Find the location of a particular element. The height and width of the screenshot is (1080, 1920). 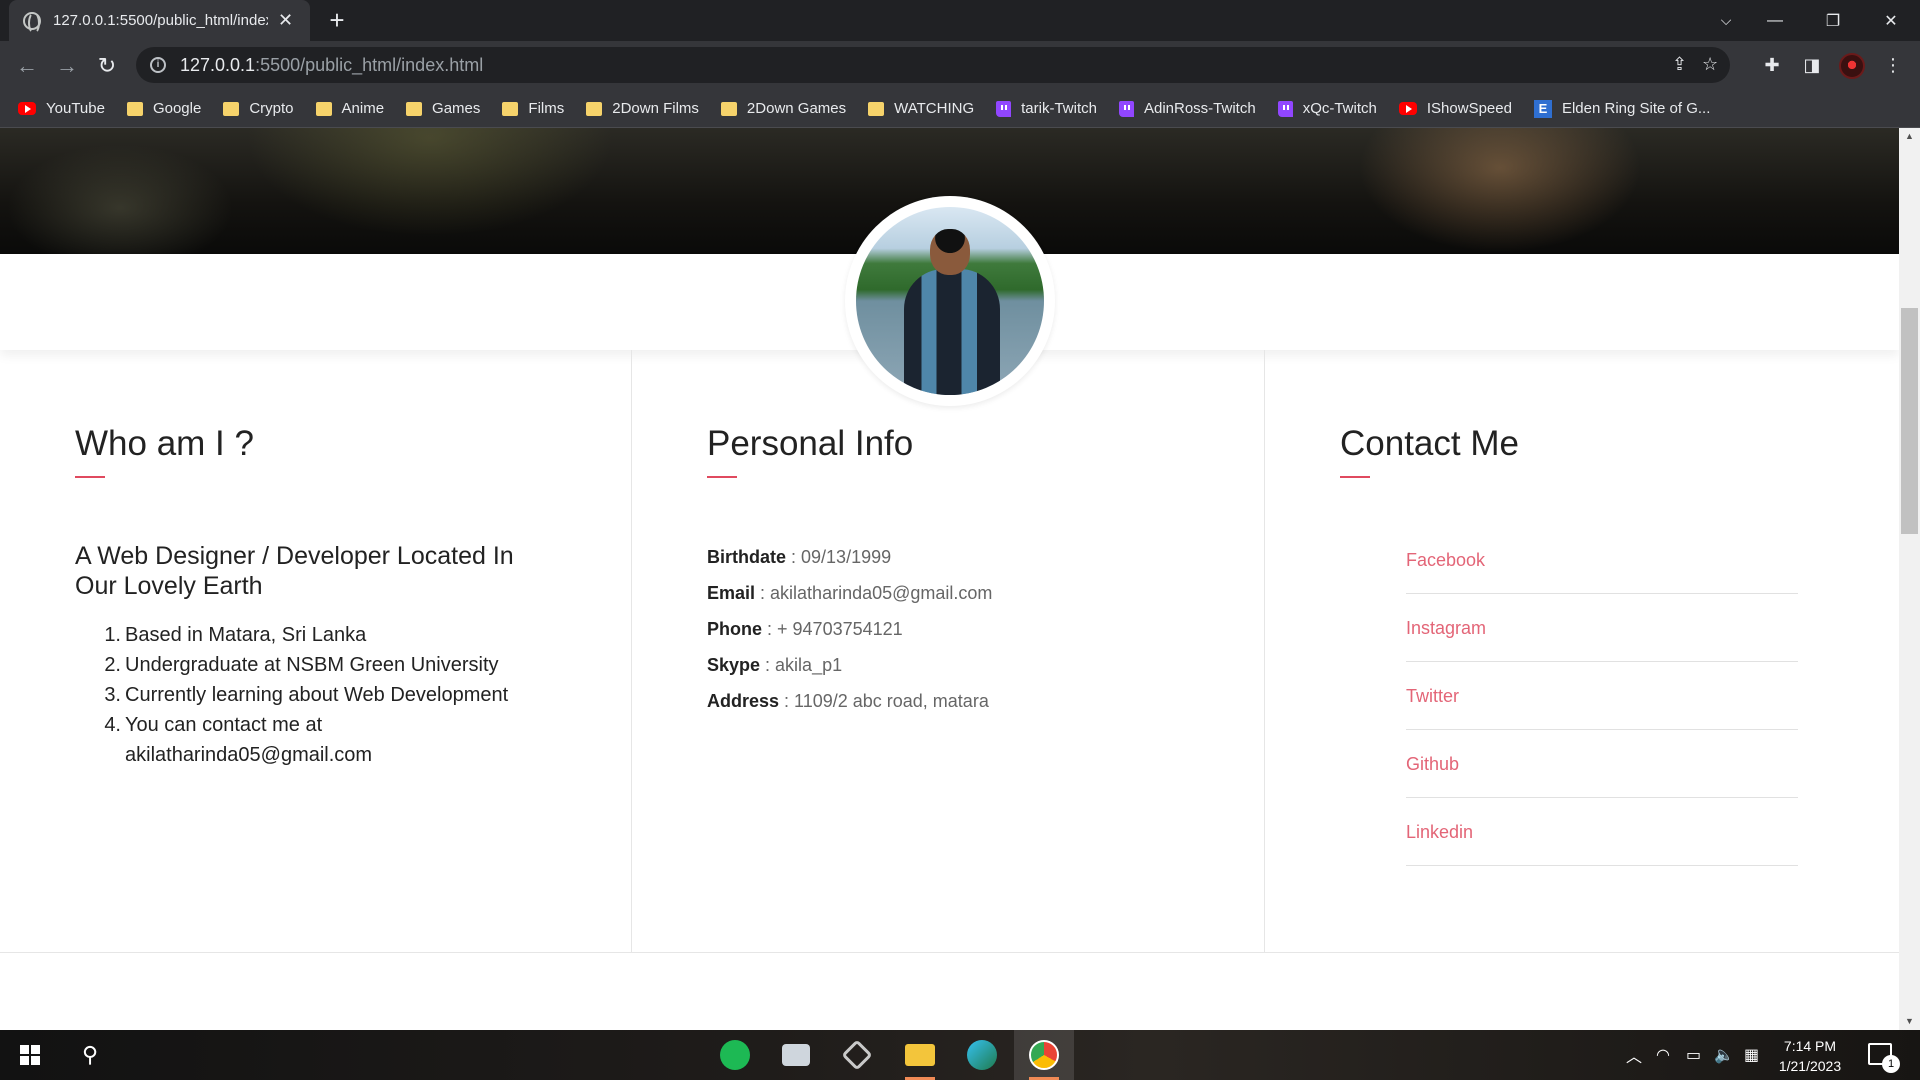

list-item: 2. Undergraduate at NSBM Green University is located at coordinates (301, 665).